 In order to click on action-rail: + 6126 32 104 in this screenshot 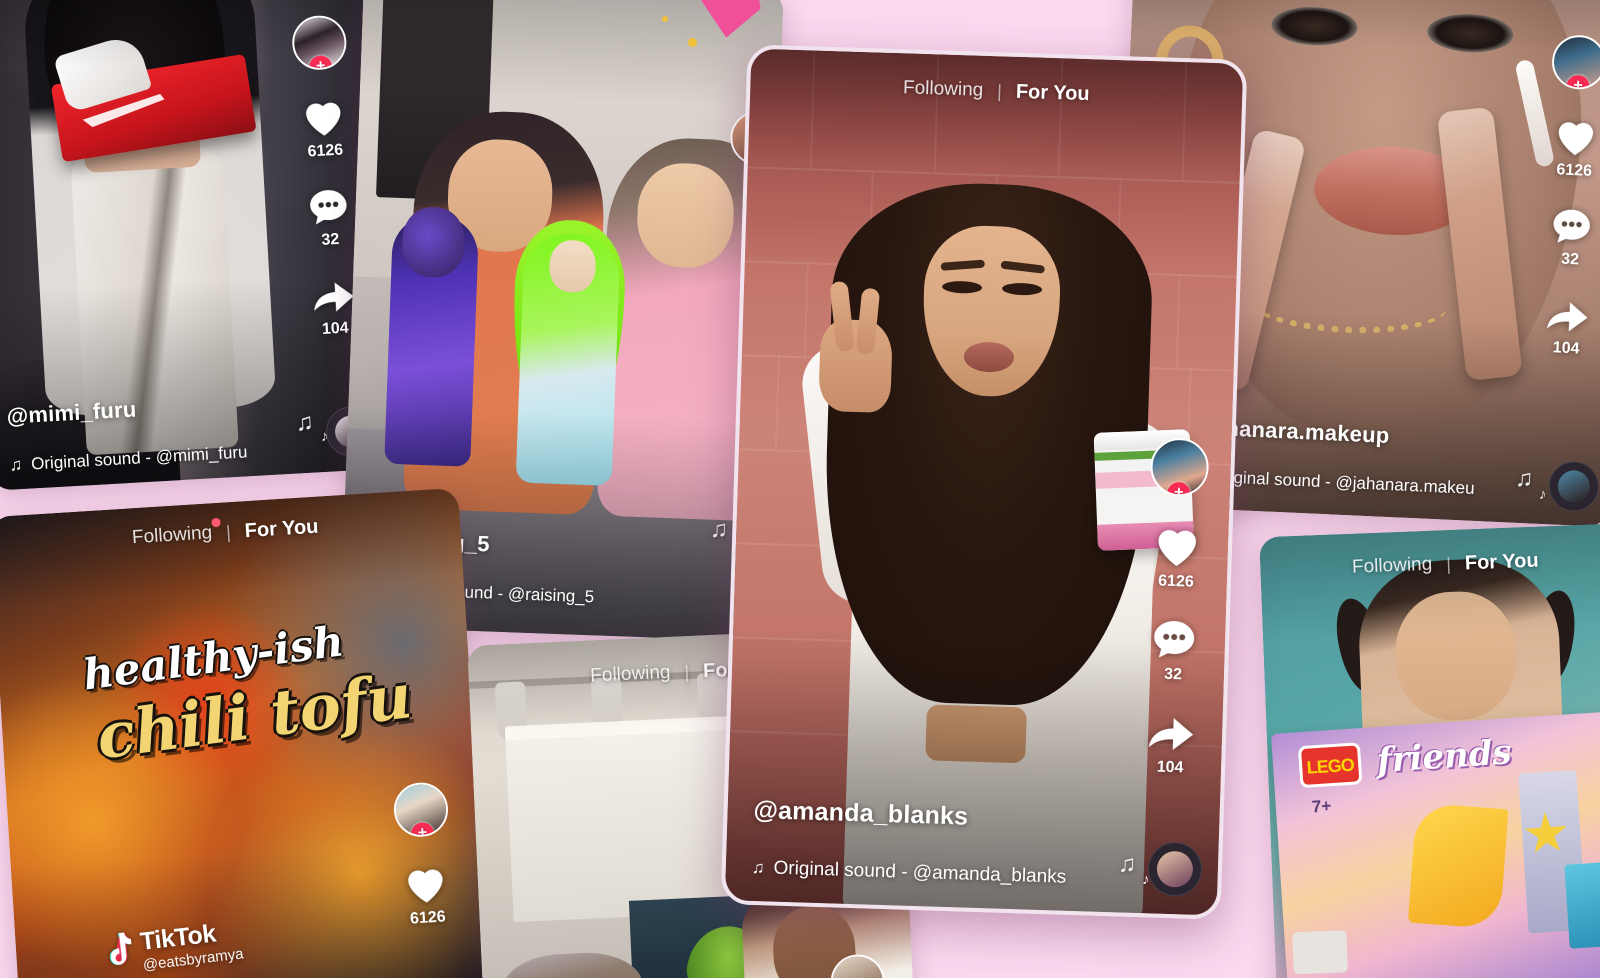, I will do `click(1175, 607)`.